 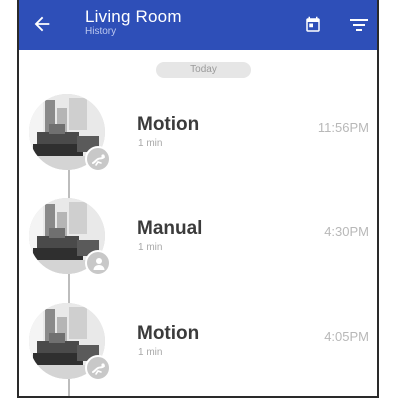 What do you see at coordinates (98, 263) in the screenshot?
I see `person-icon` at bounding box center [98, 263].